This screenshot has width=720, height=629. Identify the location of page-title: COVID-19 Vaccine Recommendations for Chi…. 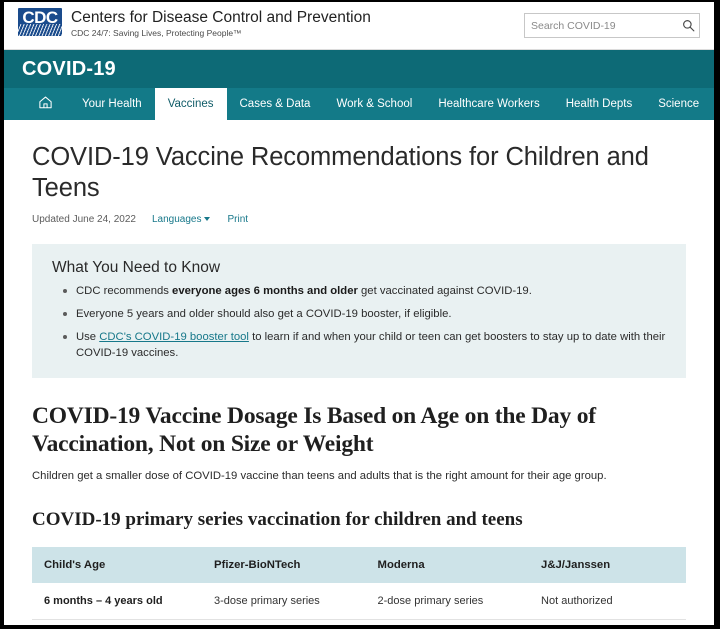
(340, 172).